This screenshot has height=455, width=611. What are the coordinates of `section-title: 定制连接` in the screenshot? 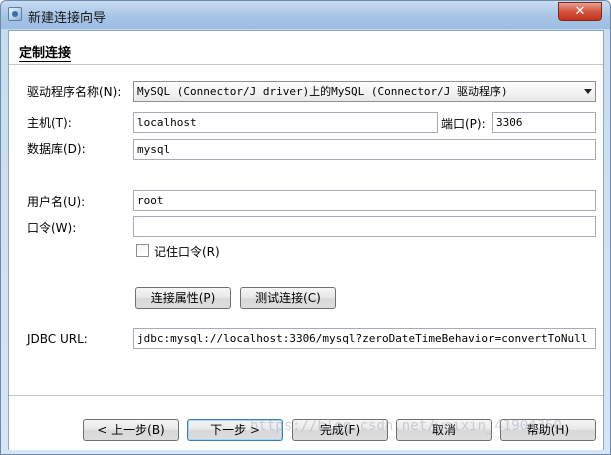 It's located at (45, 52).